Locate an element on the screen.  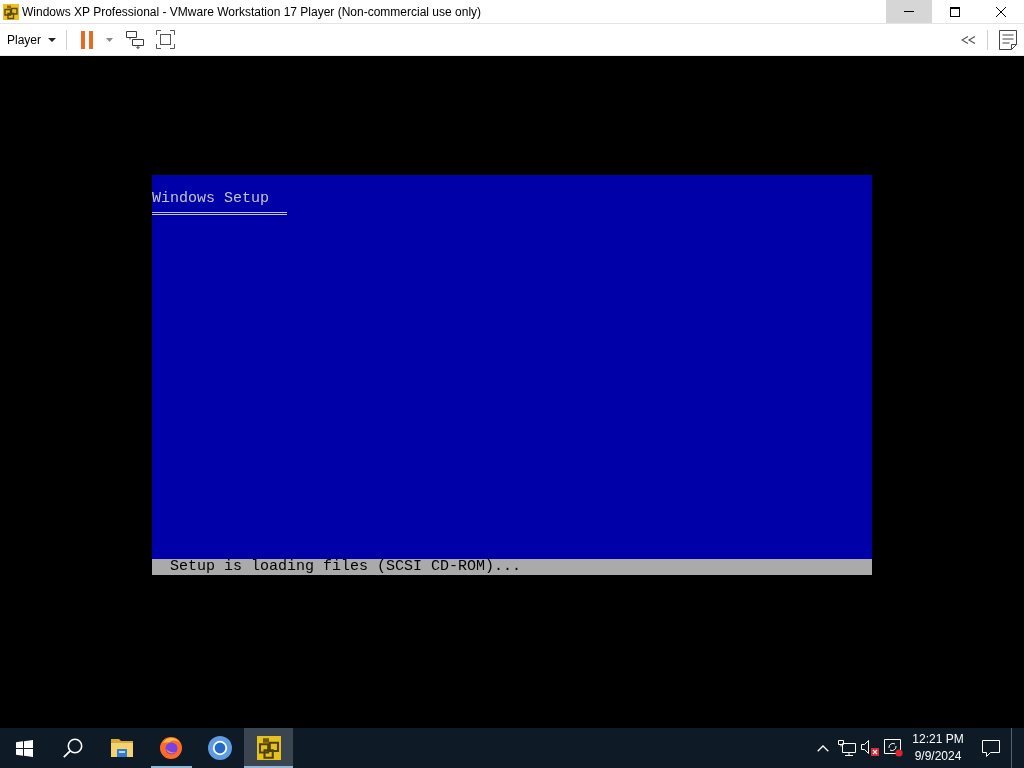
display-alert-icon is located at coordinates (893, 748).